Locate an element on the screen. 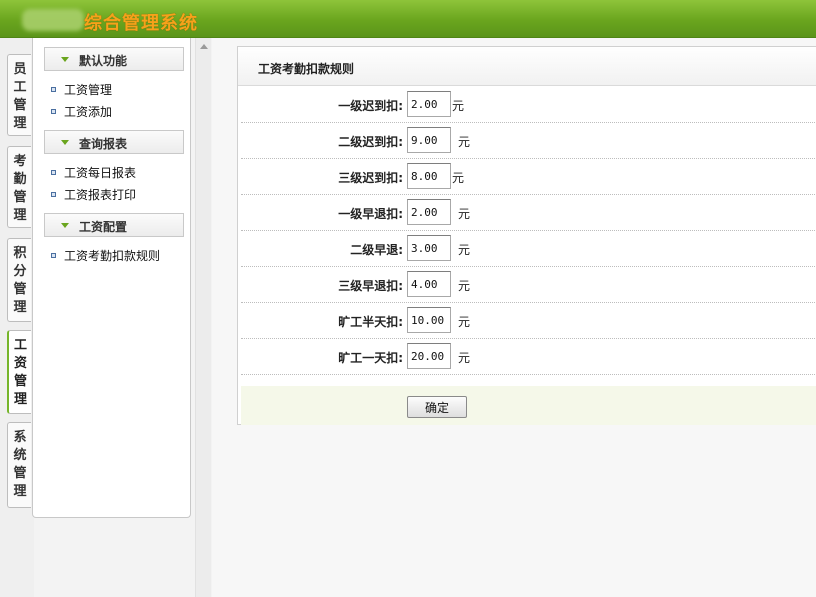  vtab-system: 系统管理 is located at coordinates (19, 465).